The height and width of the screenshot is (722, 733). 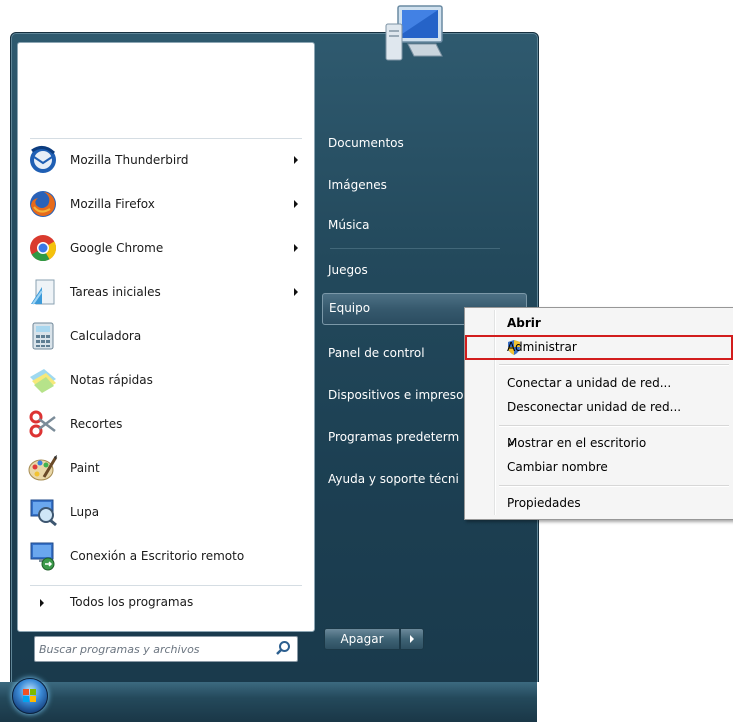 I want to click on chrome-icon, so click(x=43, y=248).